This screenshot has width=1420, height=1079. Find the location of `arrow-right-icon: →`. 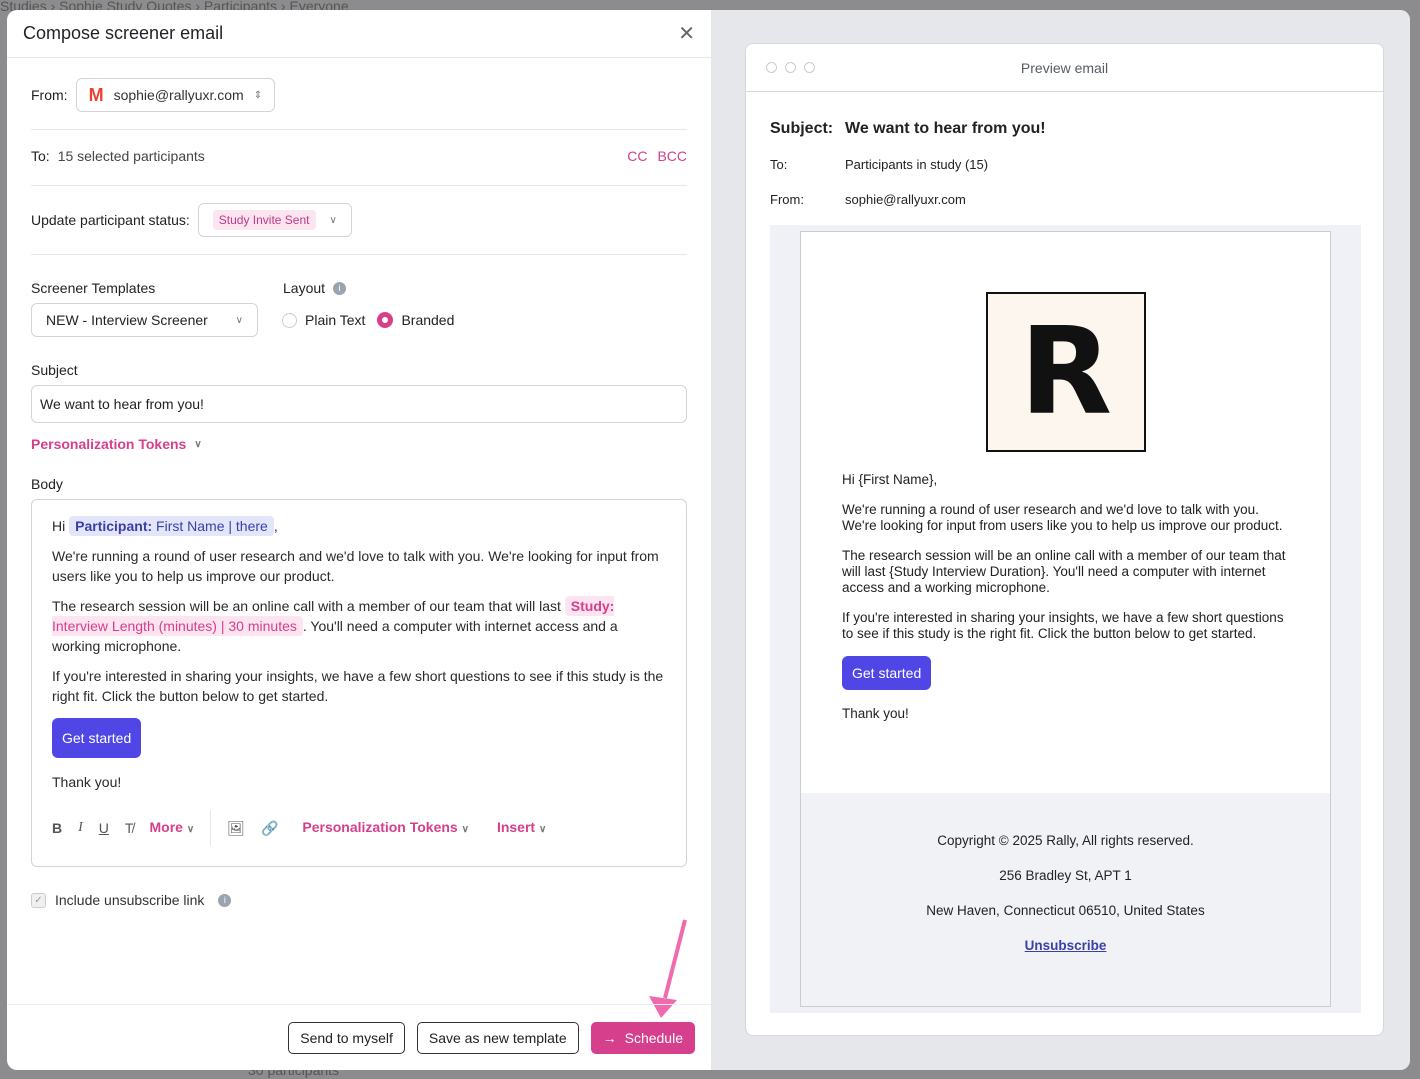

arrow-right-icon: → is located at coordinates (609, 1037).